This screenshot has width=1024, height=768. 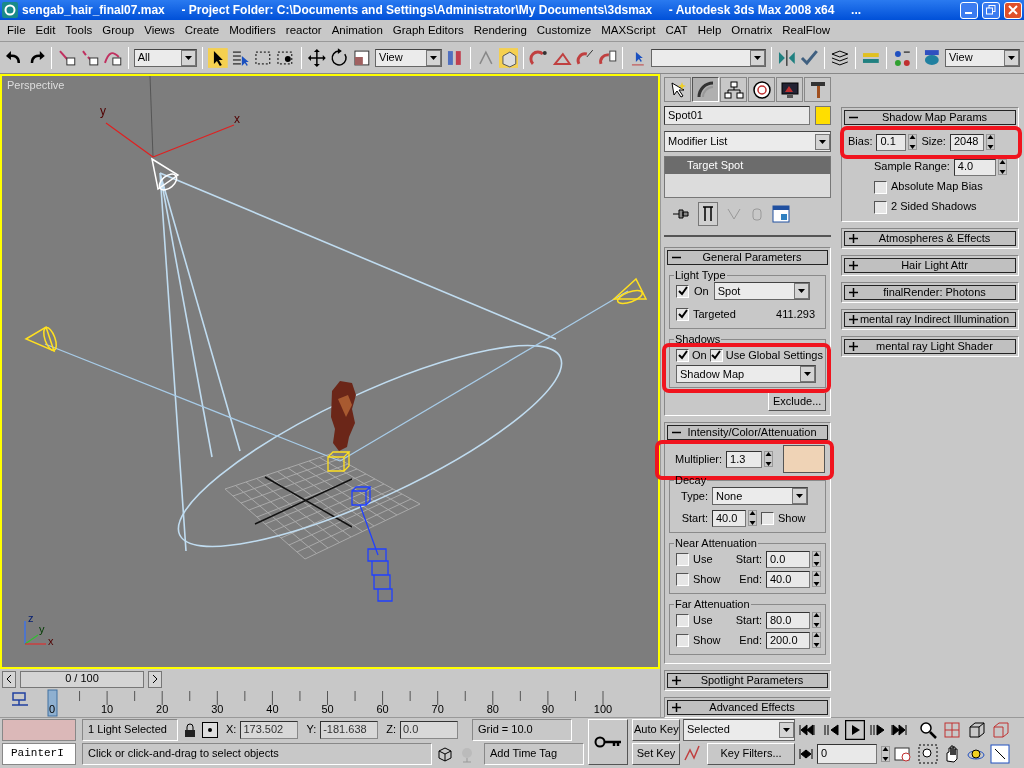 I want to click on rollout-header: Advanced Effects, so click(x=747, y=708).